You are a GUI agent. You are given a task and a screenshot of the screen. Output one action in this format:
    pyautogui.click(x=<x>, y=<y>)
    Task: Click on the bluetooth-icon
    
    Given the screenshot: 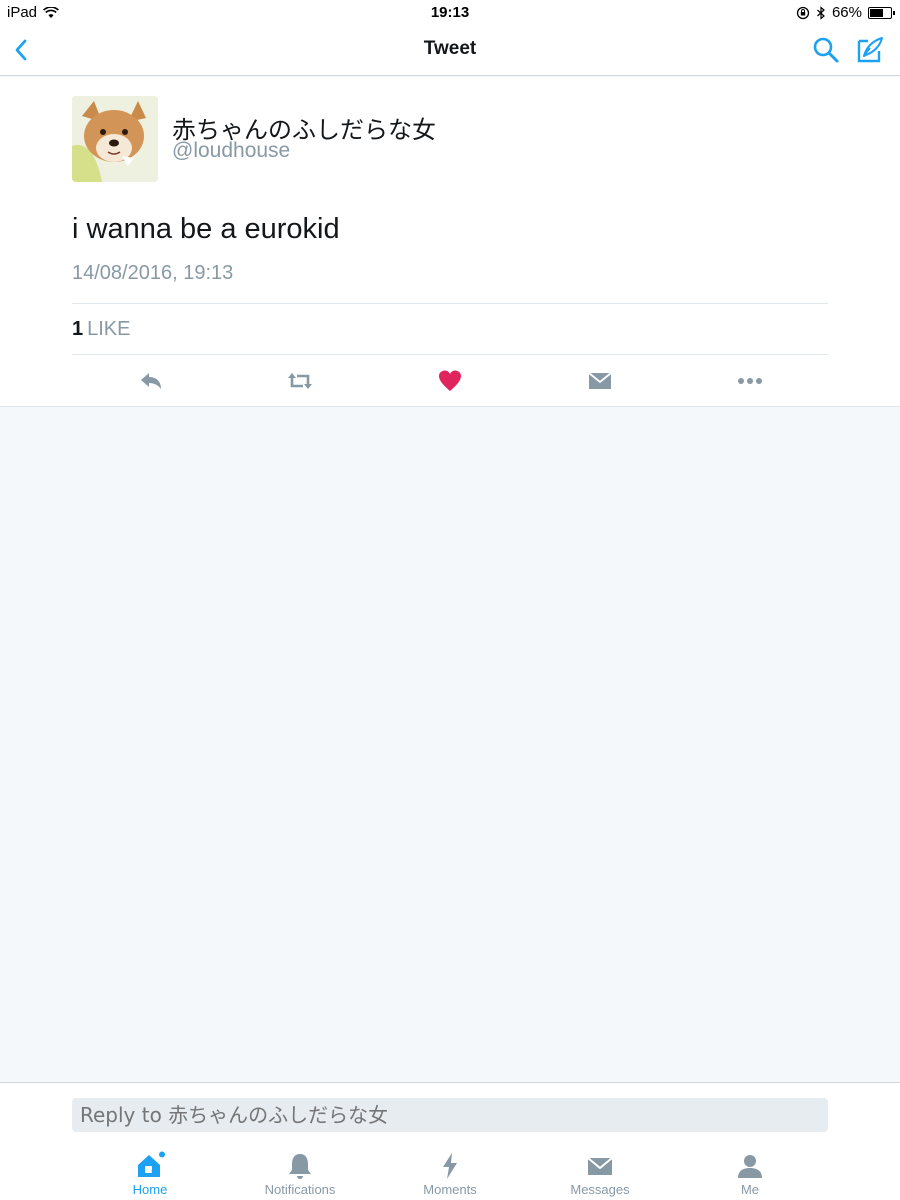 What is the action you would take?
    pyautogui.click(x=821, y=12)
    